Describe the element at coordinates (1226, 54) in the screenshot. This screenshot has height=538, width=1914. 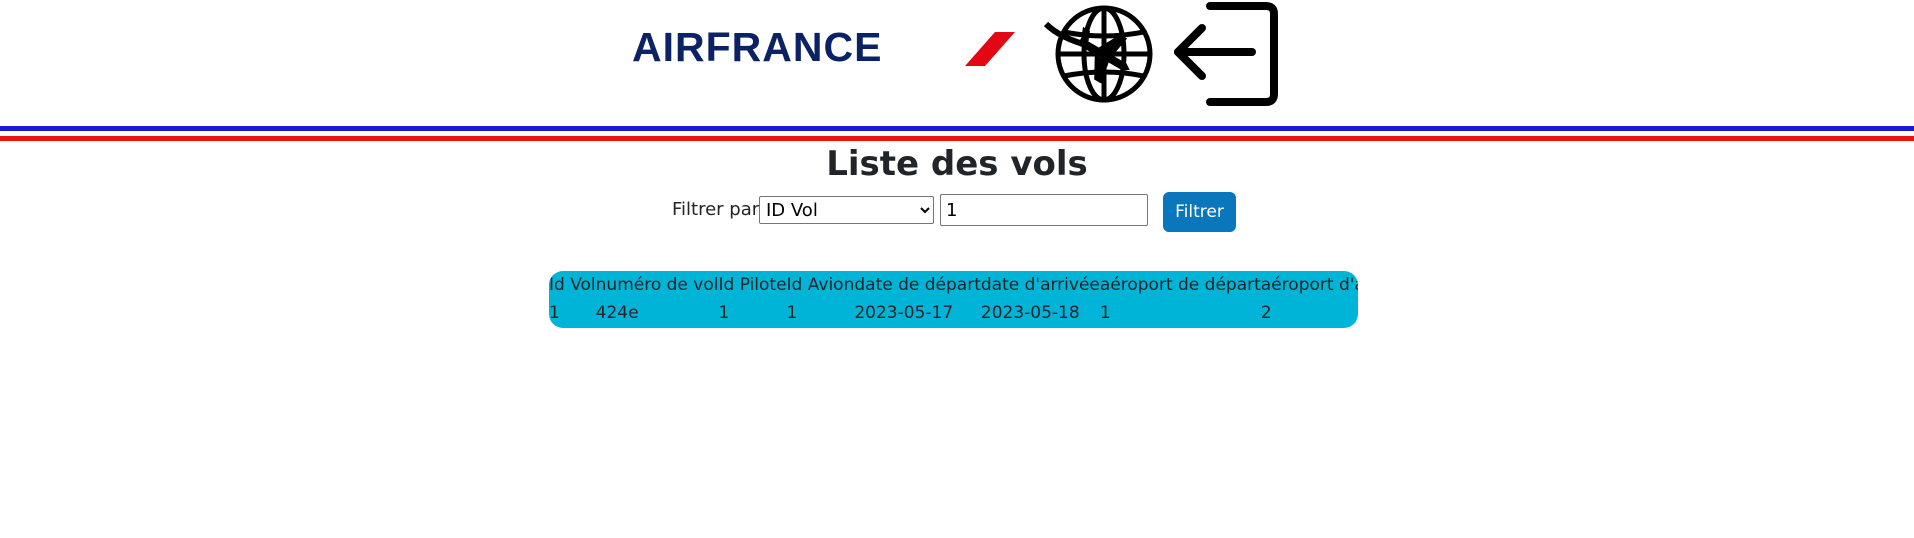
I see `logout-icon` at that location.